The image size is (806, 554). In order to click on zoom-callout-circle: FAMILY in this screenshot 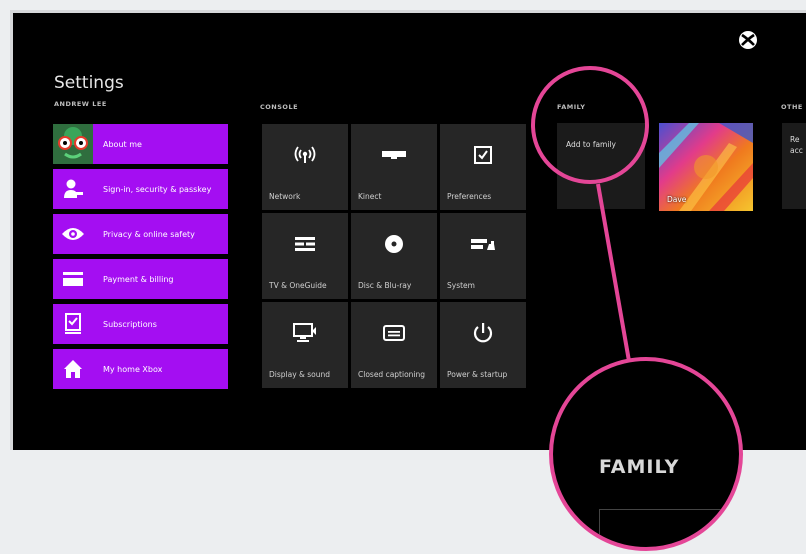, I will do `click(646, 454)`.